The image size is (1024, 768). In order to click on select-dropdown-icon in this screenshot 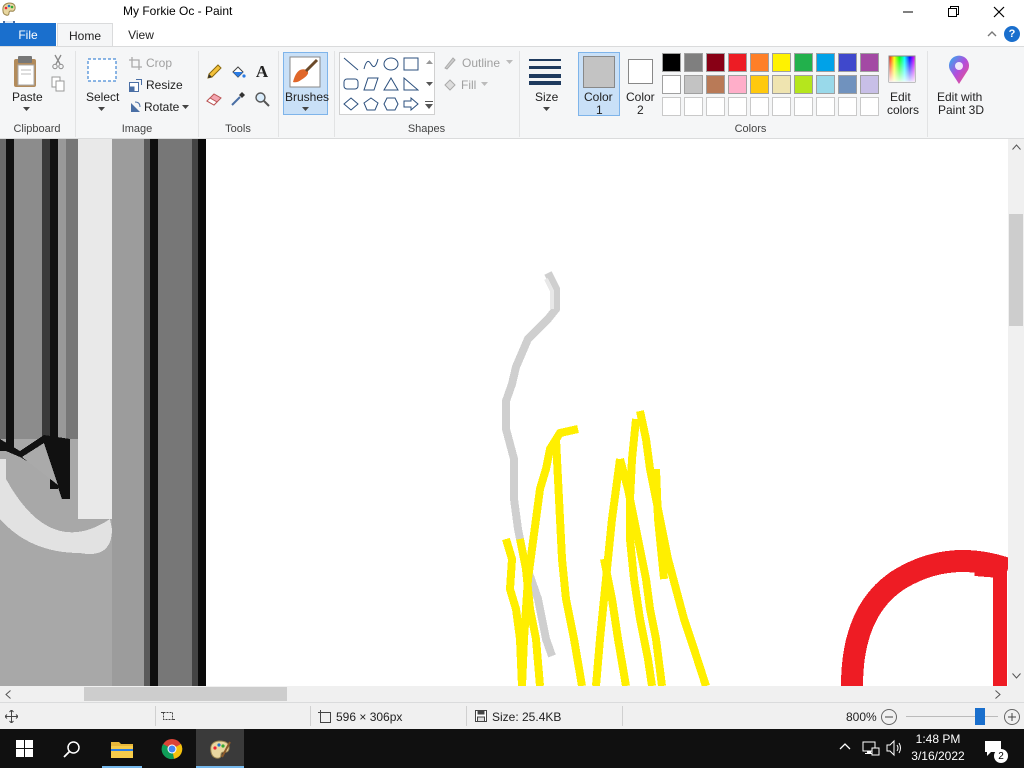, I will do `click(101, 109)`.